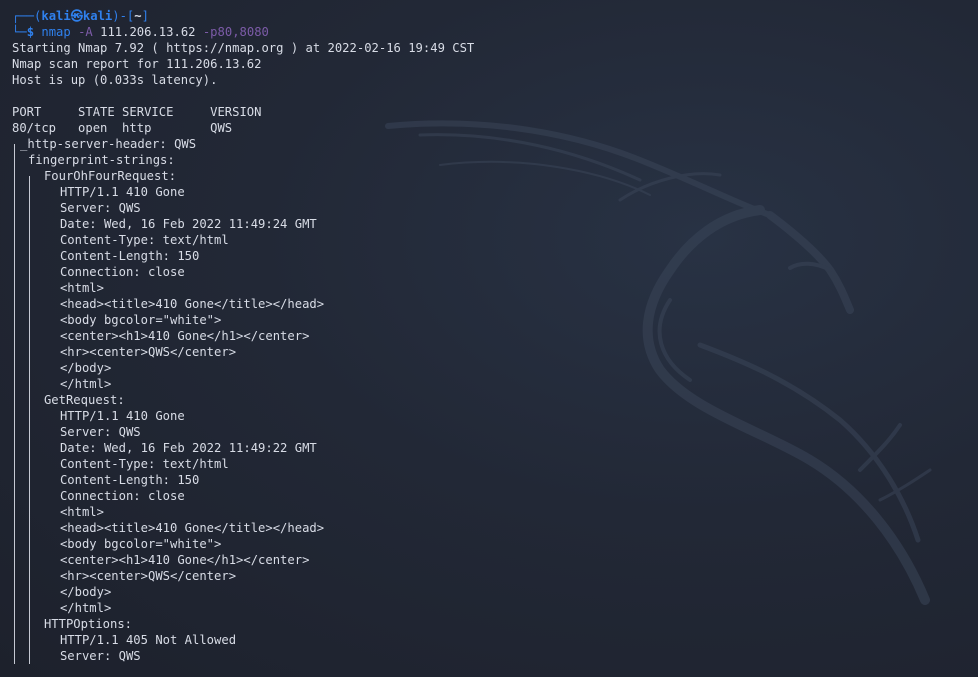  Describe the element at coordinates (492, 16) in the screenshot. I see `prompt-header-line: ┌──(kali㉿kali)-[~]` at that location.